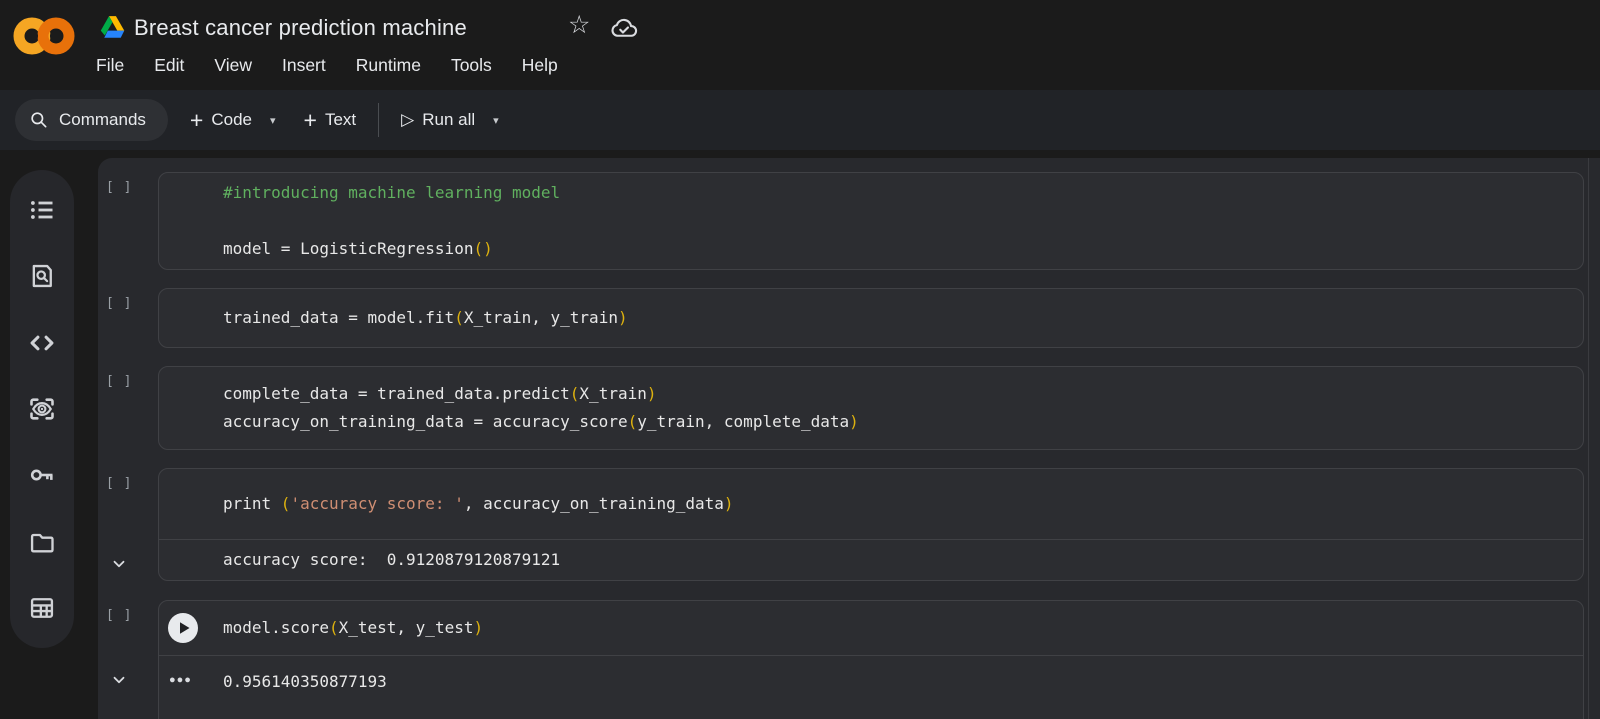 This screenshot has width=1600, height=719. I want to click on run-icon: ▷, so click(408, 119).